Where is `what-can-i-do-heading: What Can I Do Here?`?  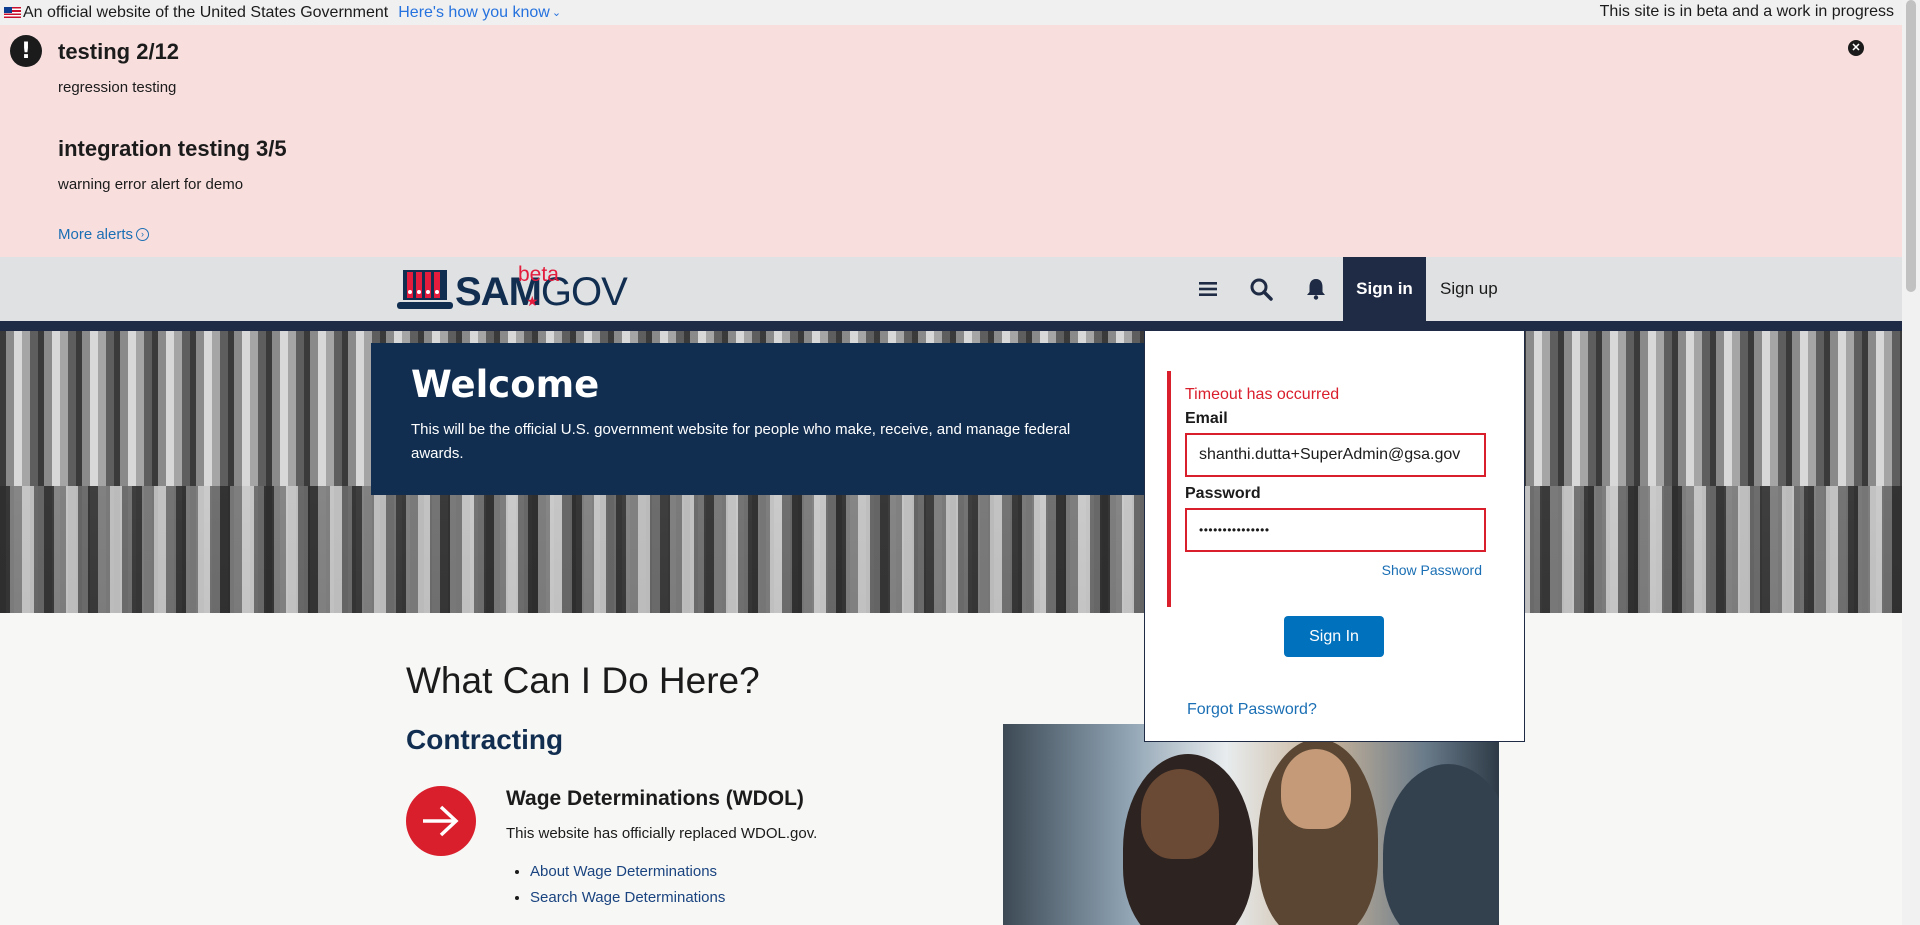
what-can-i-do-heading: What Can I Do Here? is located at coordinates (583, 680).